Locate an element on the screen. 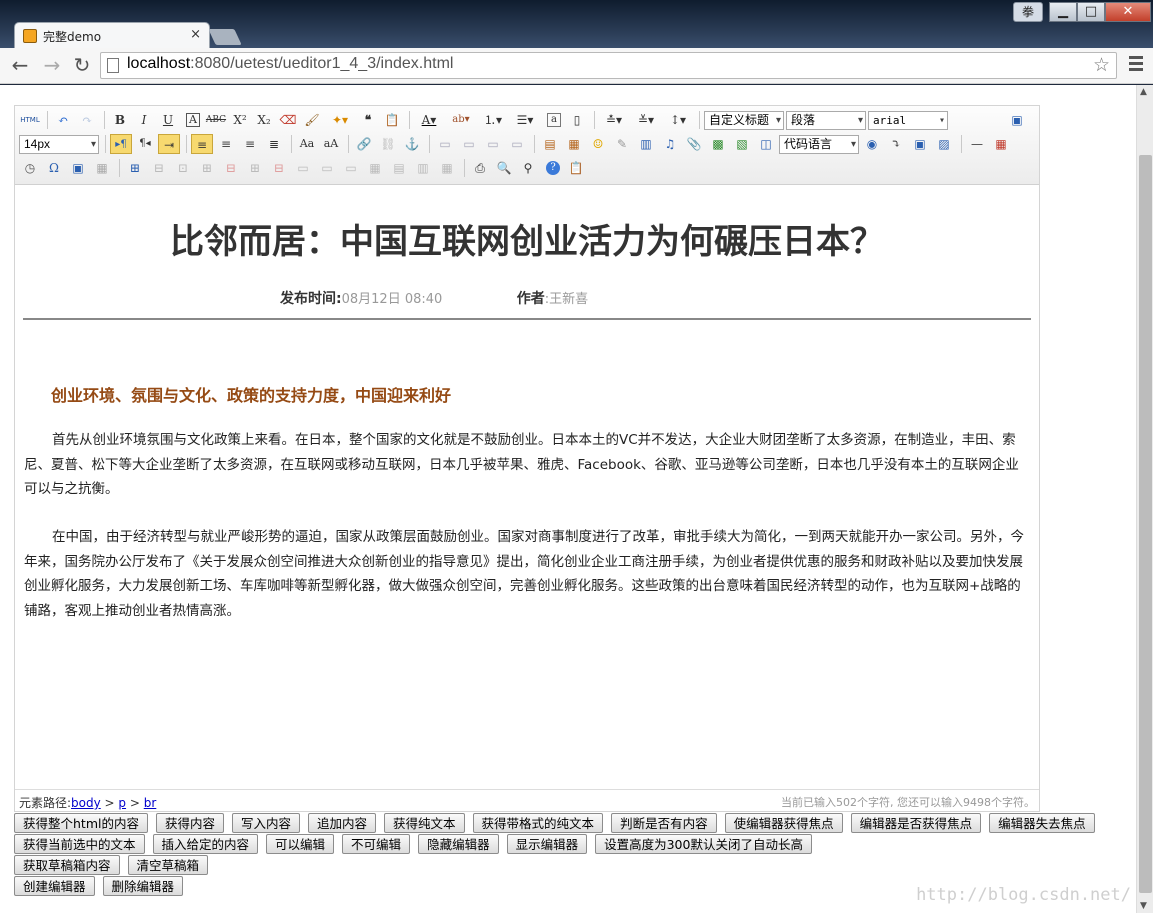  redo-icon: ↷ is located at coordinates (87, 120).